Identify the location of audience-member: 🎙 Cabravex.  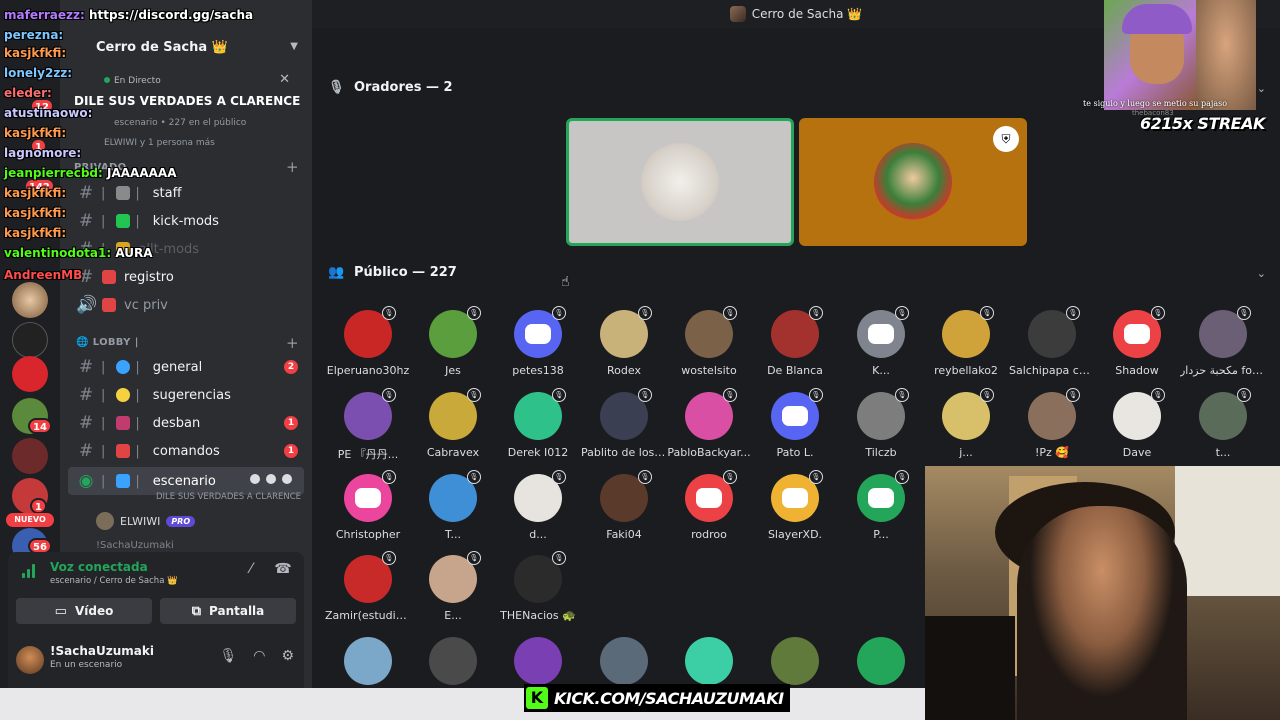
(453, 423).